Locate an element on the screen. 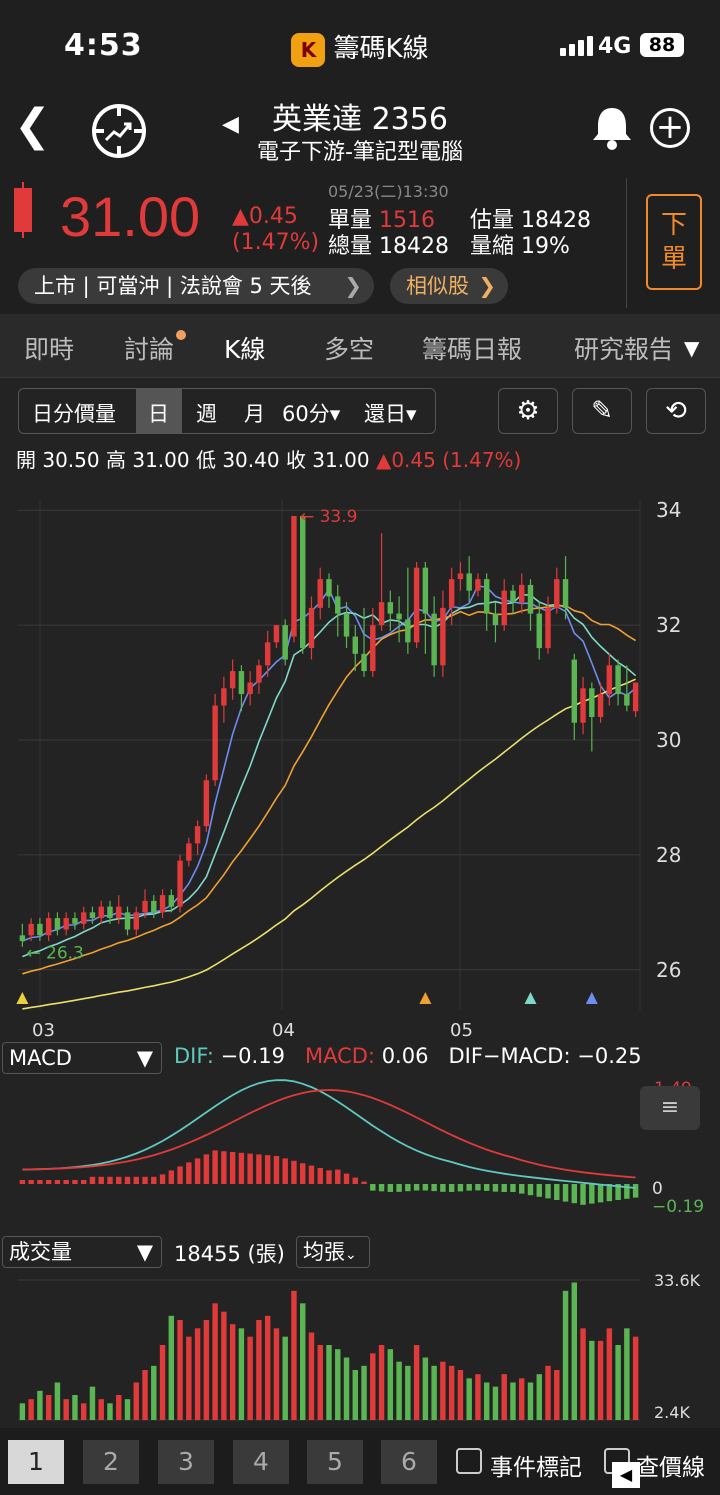 This screenshot has width=720, height=1495. tab-discussion: 討論 is located at coordinates (155, 348).